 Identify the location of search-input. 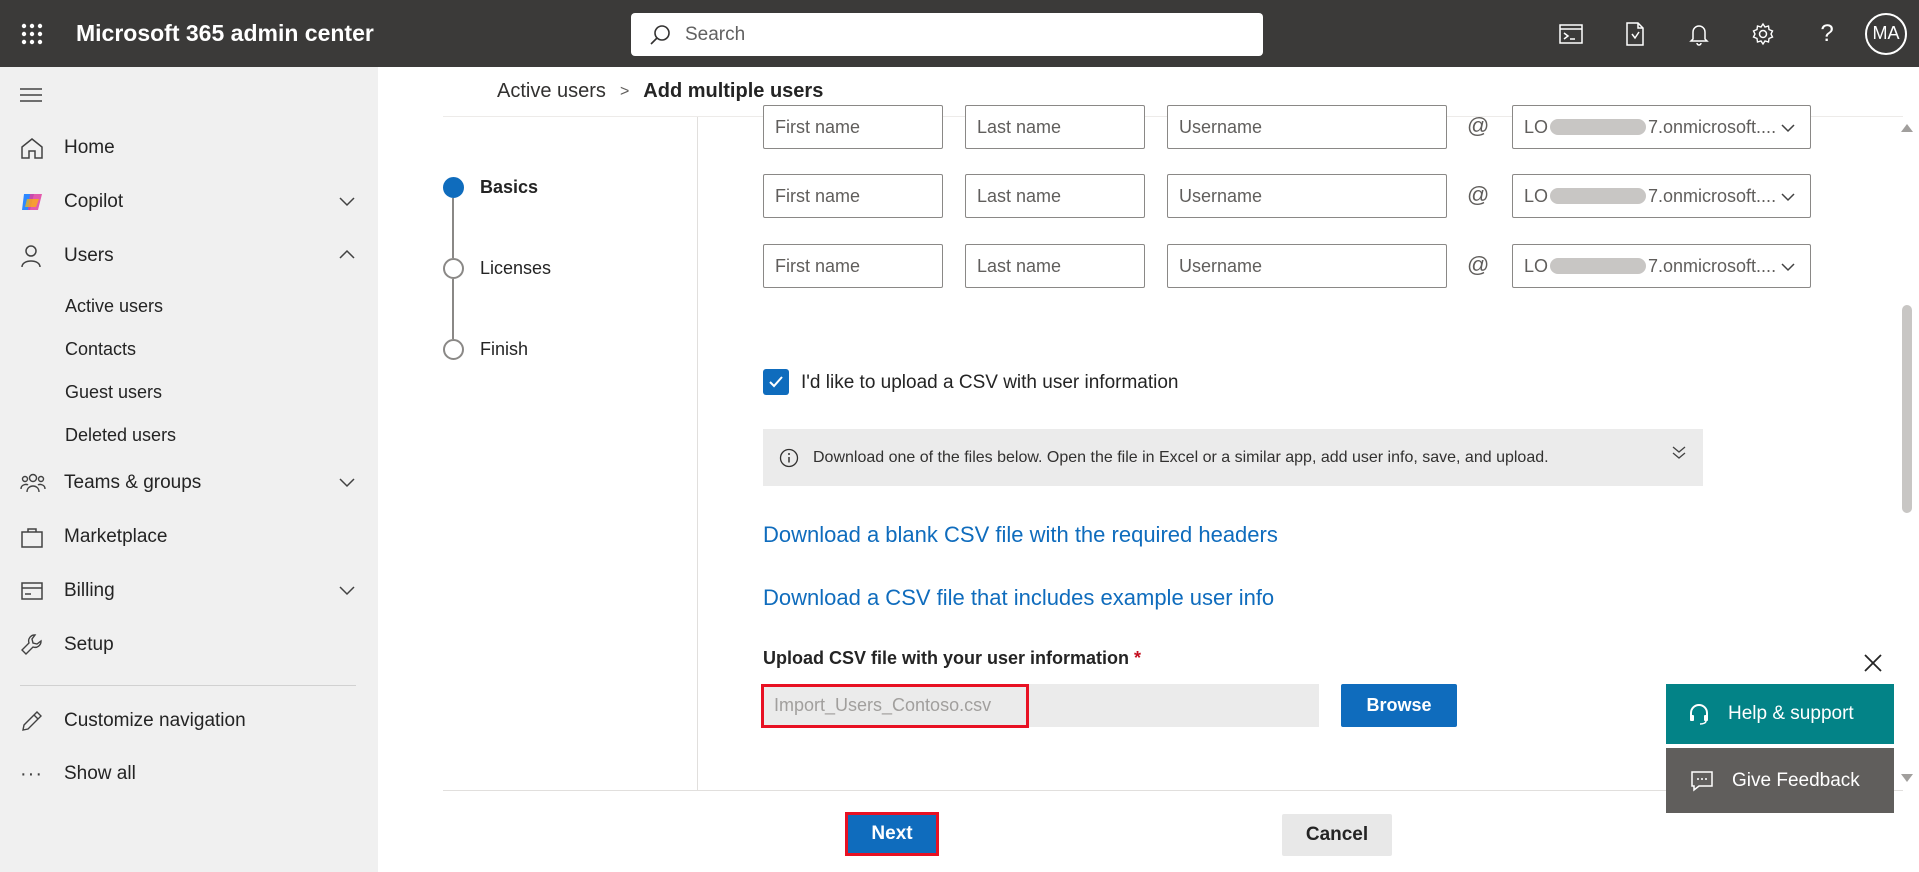
(955, 34).